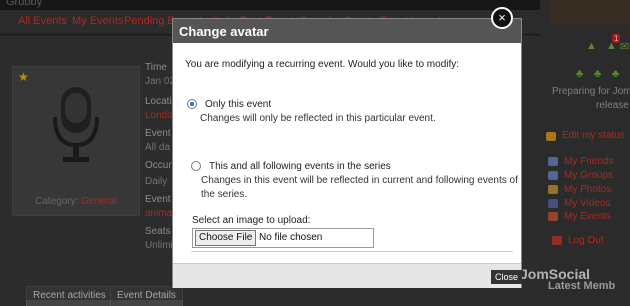 The height and width of the screenshot is (306, 630). What do you see at coordinates (196, 166) in the screenshot?
I see `radio-all-following-events` at bounding box center [196, 166].